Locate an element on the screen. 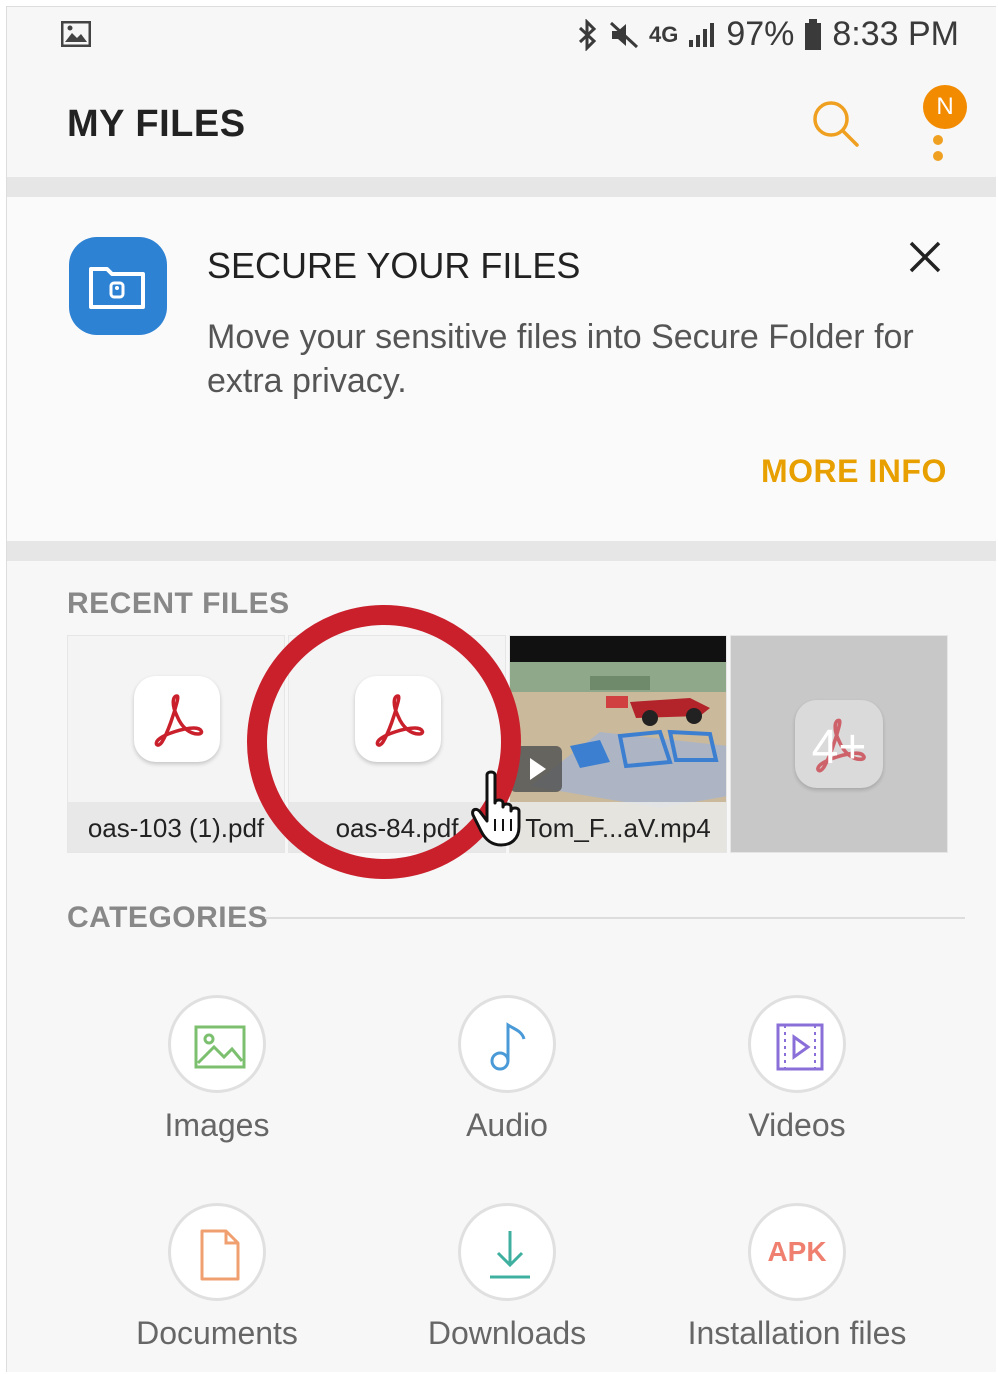 This screenshot has height=1374, width=998. clock: 8:33 PM is located at coordinates (895, 34).